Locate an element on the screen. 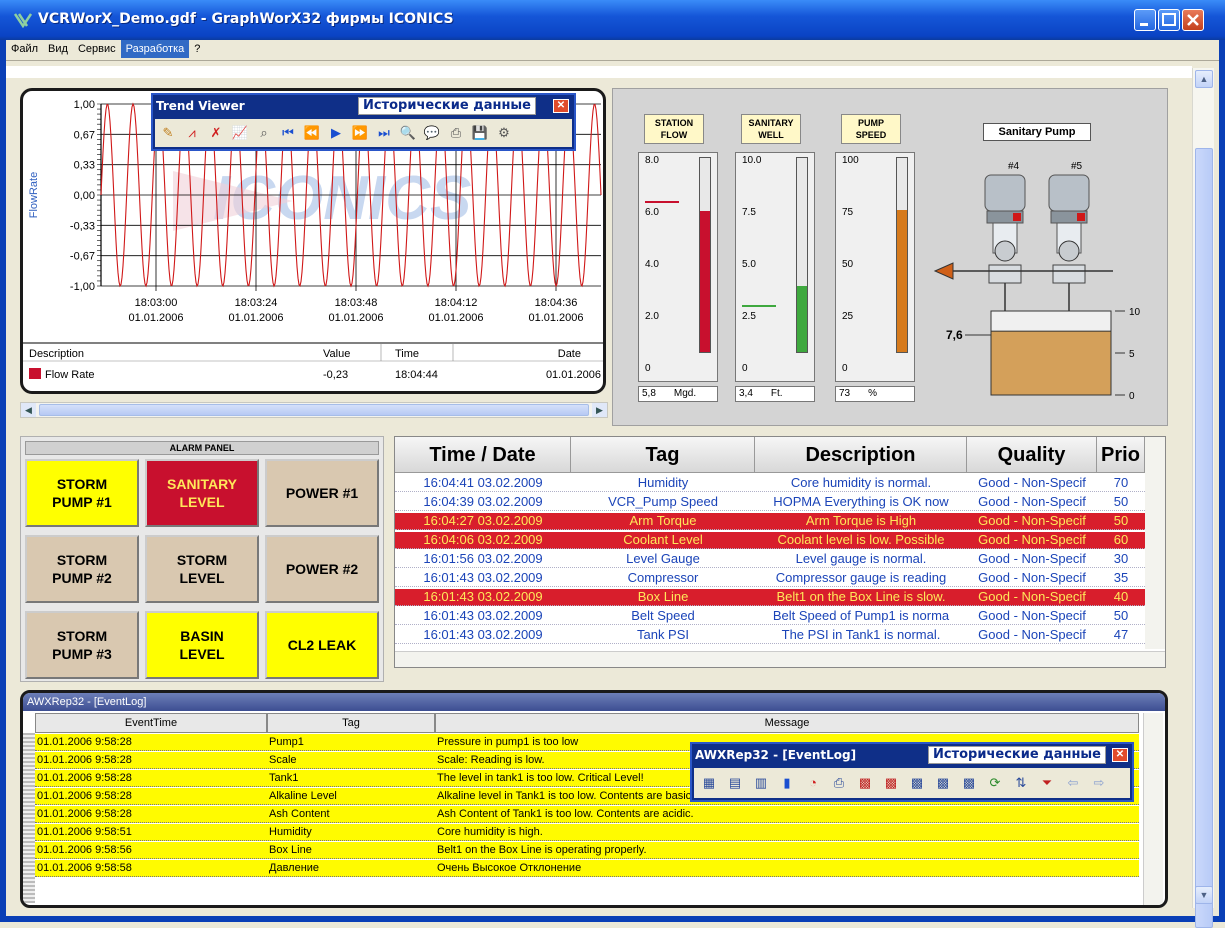  close-button is located at coordinates (1193, 20).